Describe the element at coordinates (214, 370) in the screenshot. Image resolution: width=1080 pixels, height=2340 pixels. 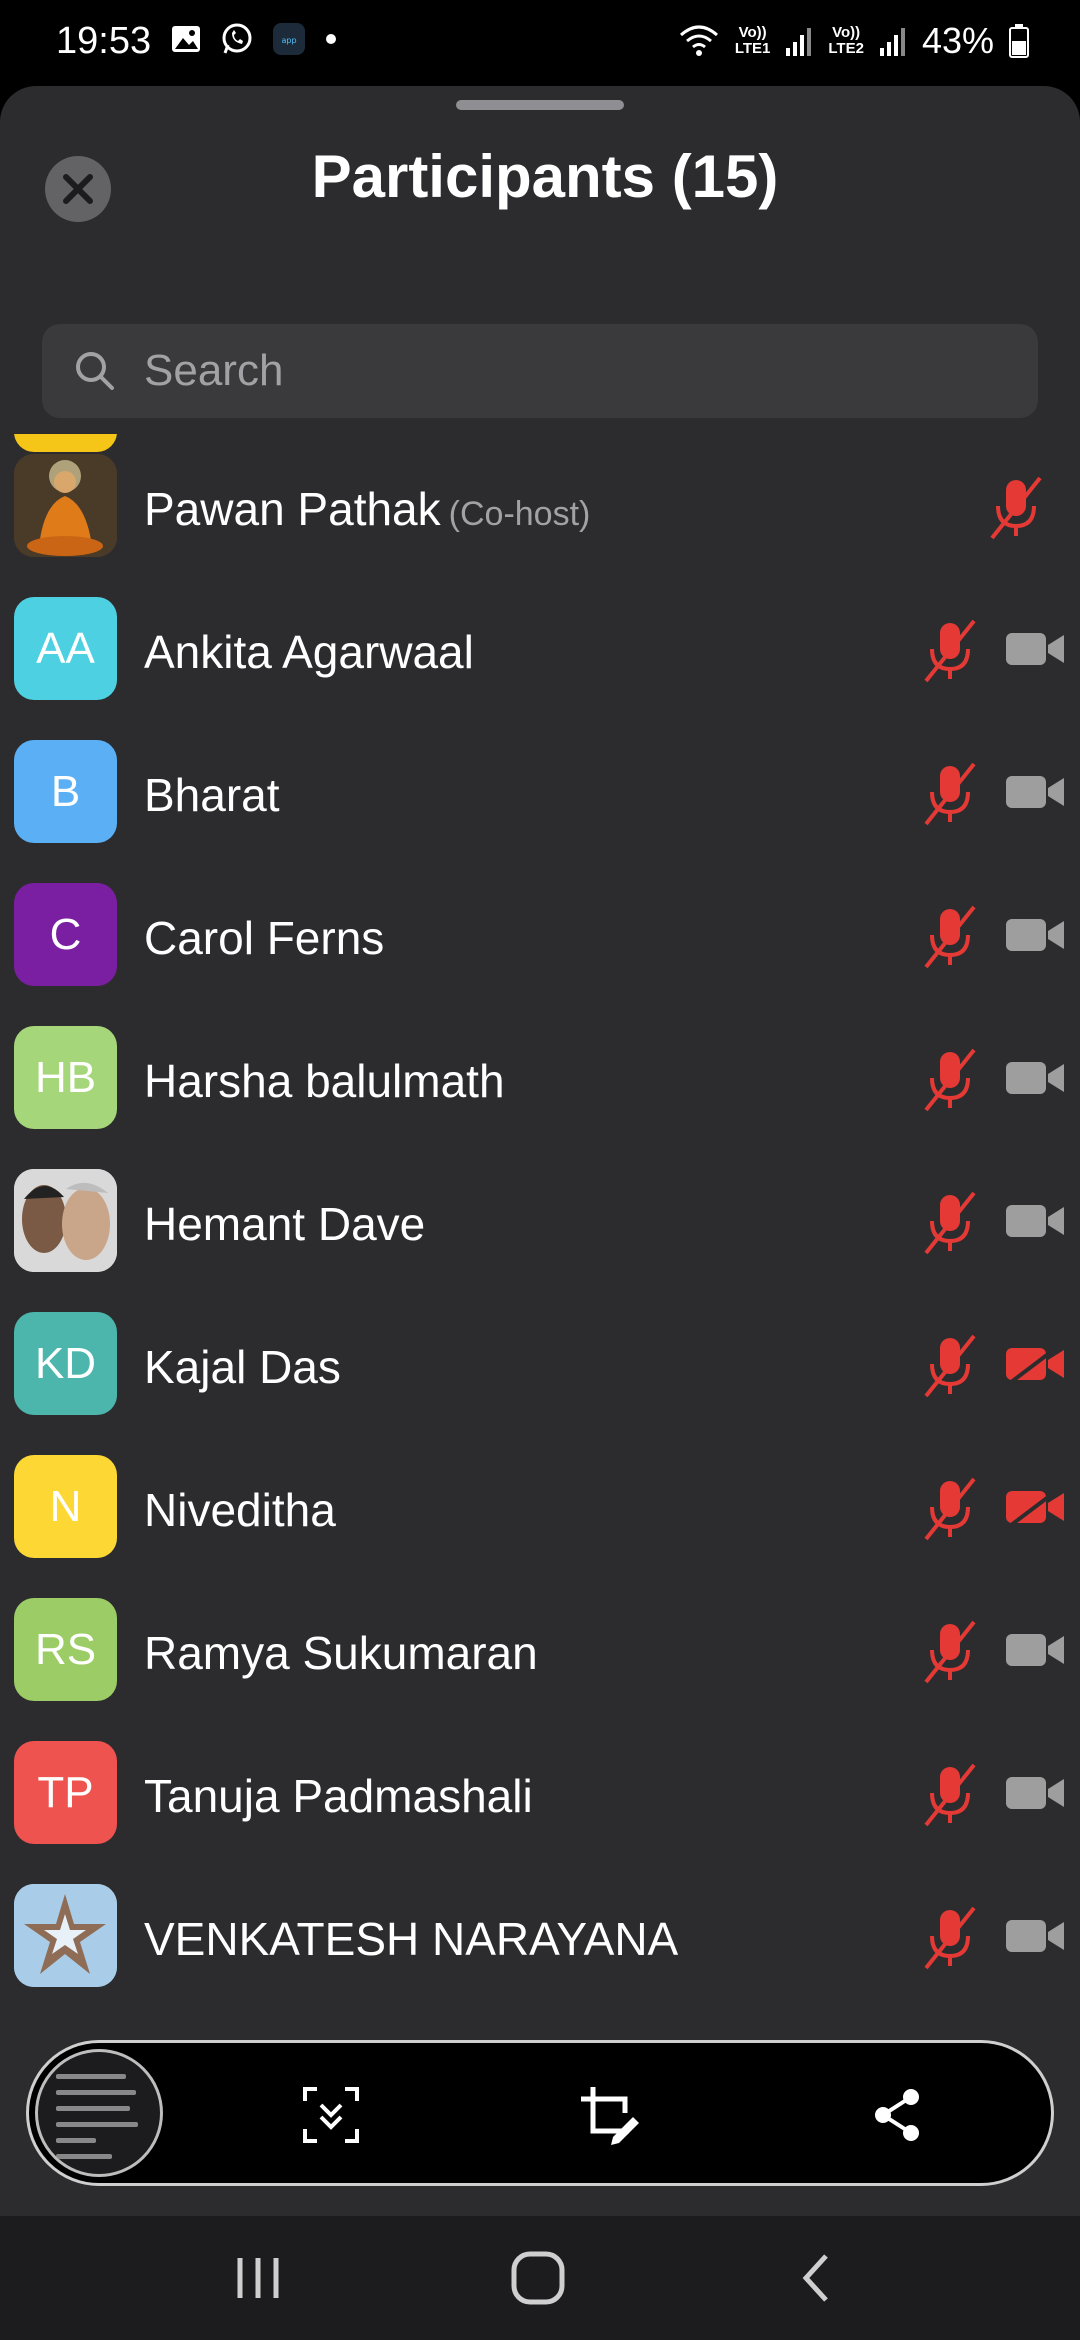
I see `search-placeholder: Search` at that location.